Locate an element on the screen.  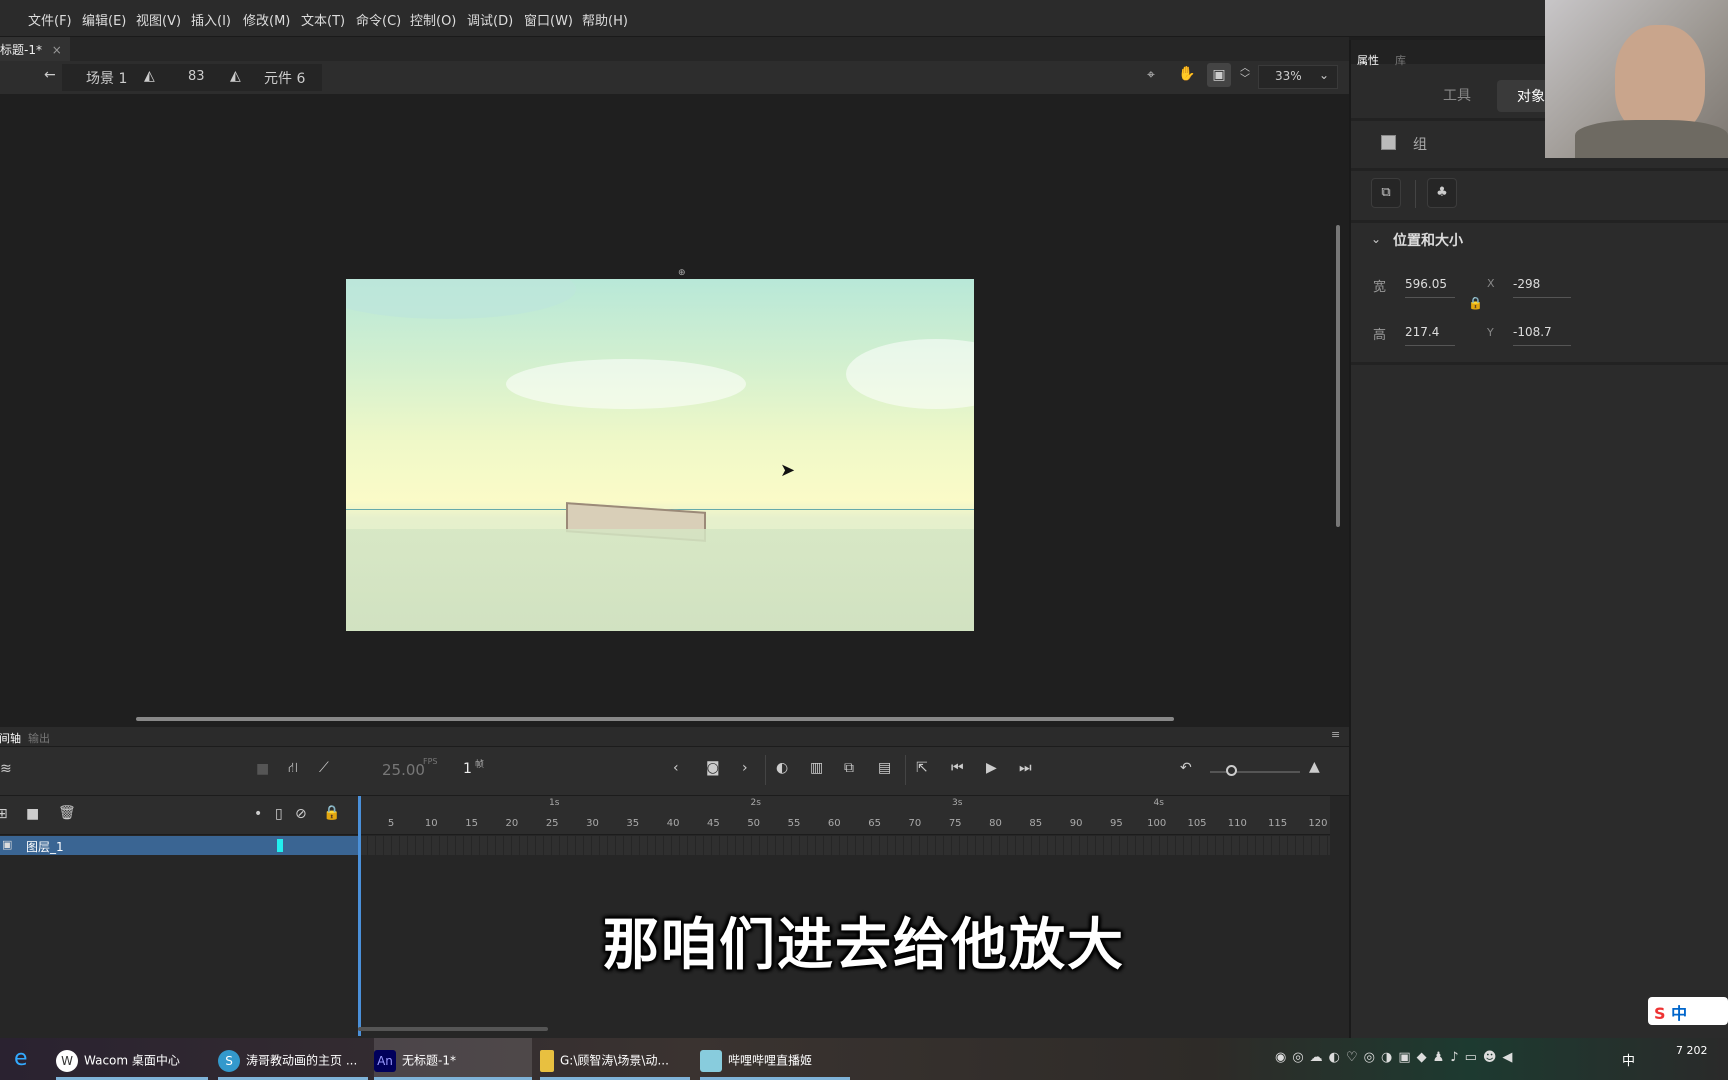
create-tween-icon: ⧉ is located at coordinates (849, 768).